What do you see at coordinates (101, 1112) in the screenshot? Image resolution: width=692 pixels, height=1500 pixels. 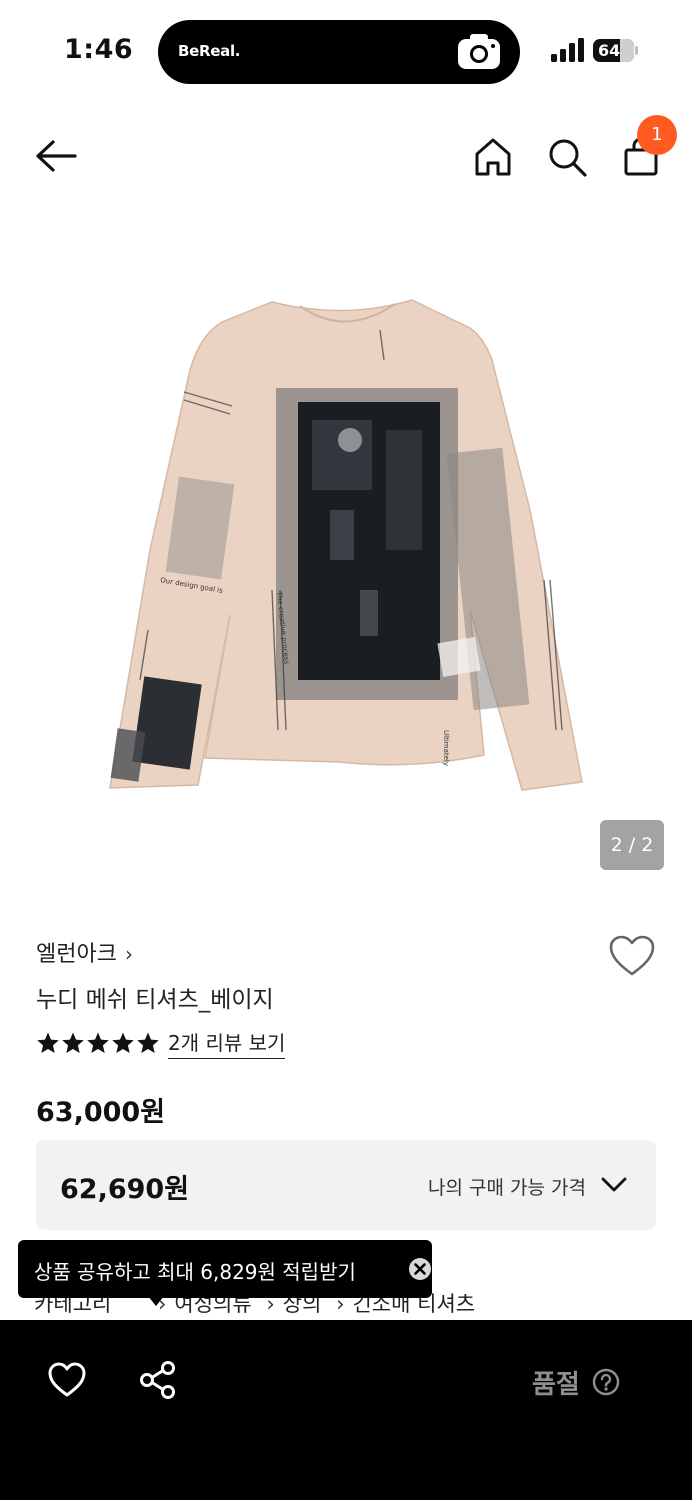 I see `product-price: 63,000원` at bounding box center [101, 1112].